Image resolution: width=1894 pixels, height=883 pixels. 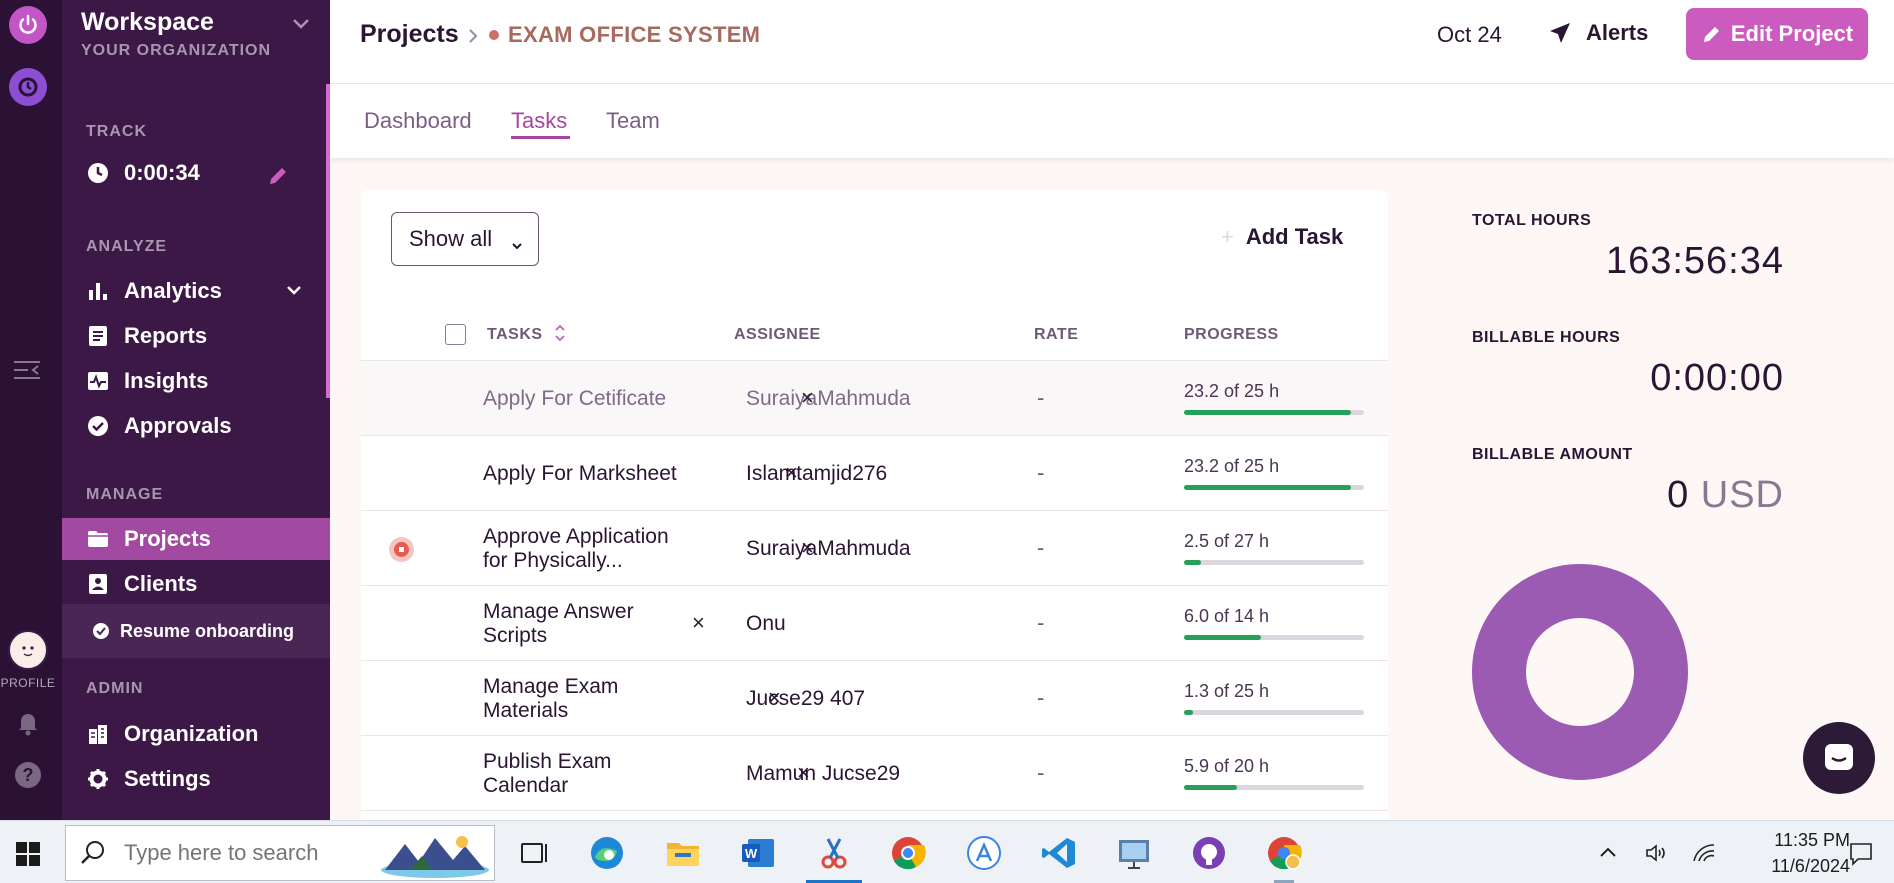 What do you see at coordinates (1812, 840) in the screenshot?
I see `clock-time: 11:35 PM` at bounding box center [1812, 840].